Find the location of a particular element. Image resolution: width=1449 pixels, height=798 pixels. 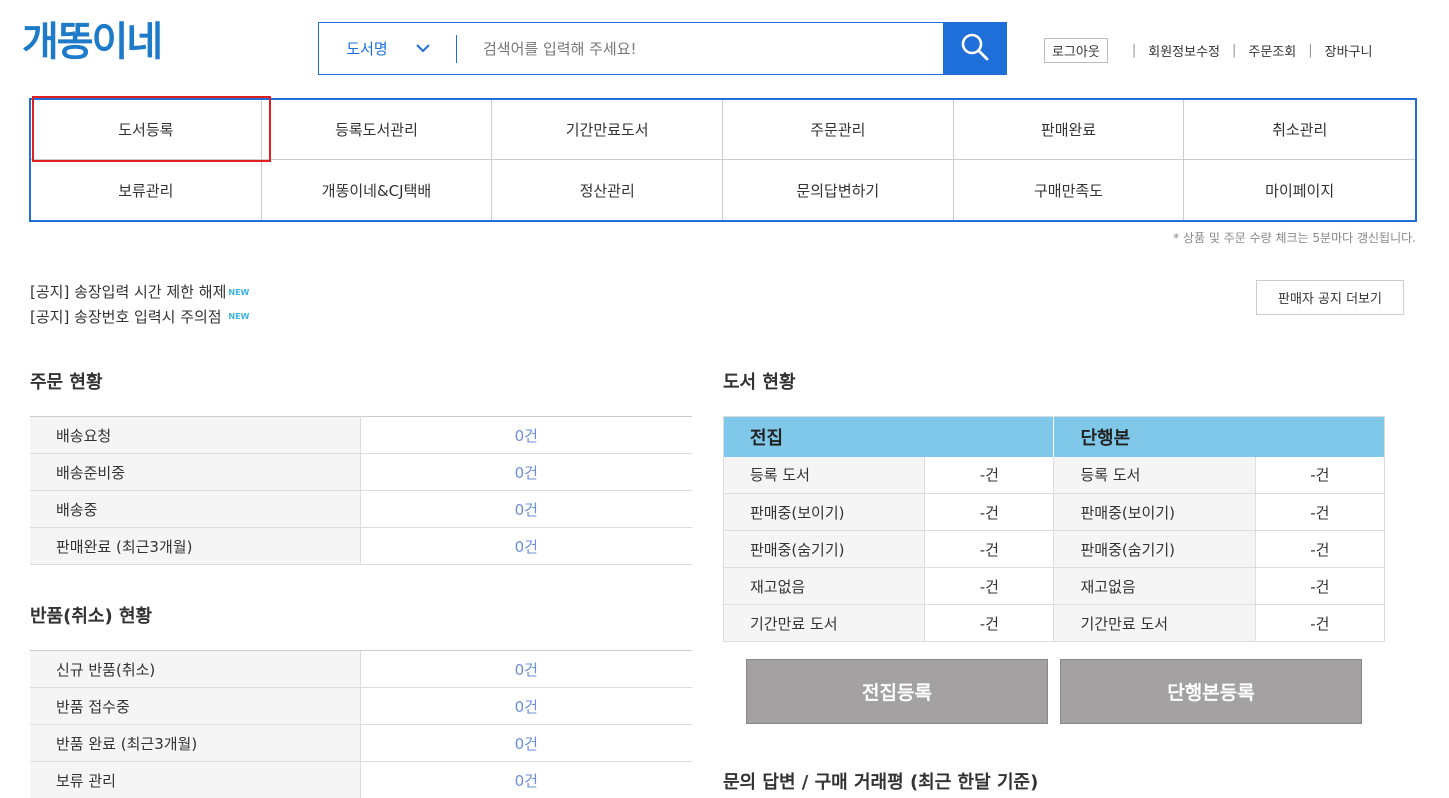

table-row: 등록 도서 -건 등록 도서 -건 is located at coordinates (1054, 475).